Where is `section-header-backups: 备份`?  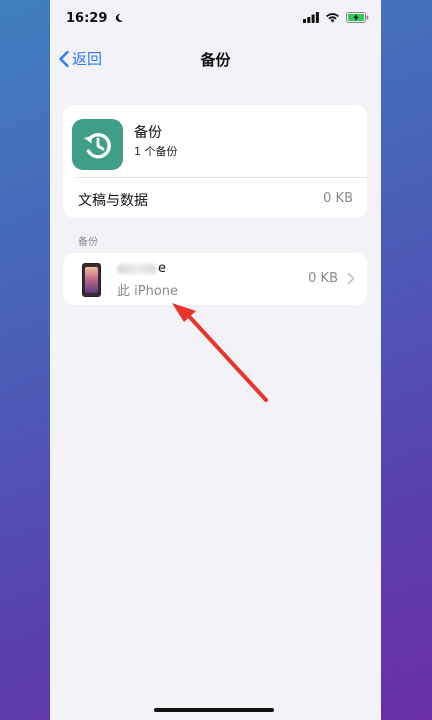
section-header-backups: 备份 is located at coordinates (88, 242).